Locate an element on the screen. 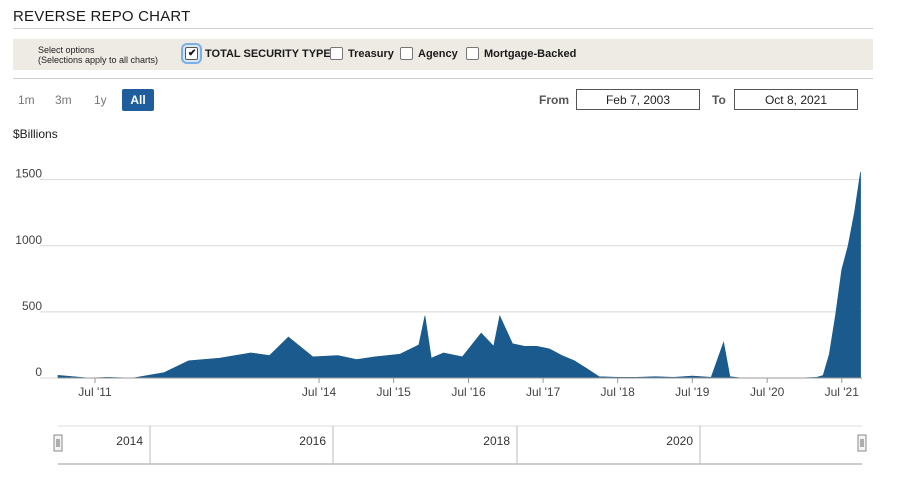 The width and height of the screenshot is (906, 485). treasury-checkbox is located at coordinates (336, 53).